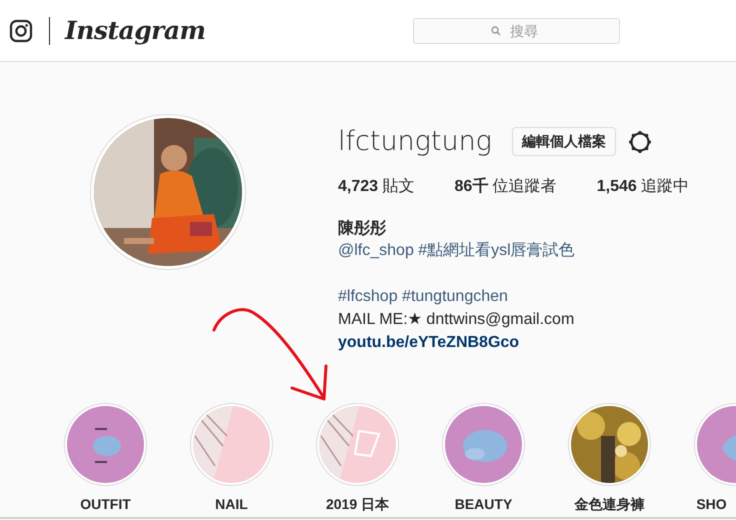  I want to click on username: lfctungtung, so click(415, 141).